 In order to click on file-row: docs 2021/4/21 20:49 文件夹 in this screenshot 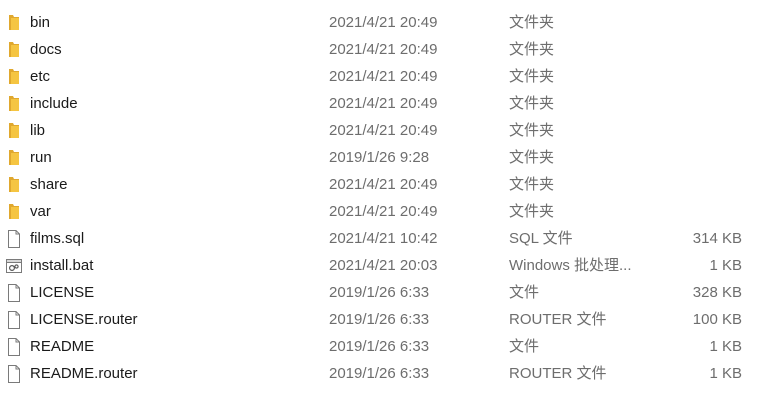, I will do `click(391, 49)`.